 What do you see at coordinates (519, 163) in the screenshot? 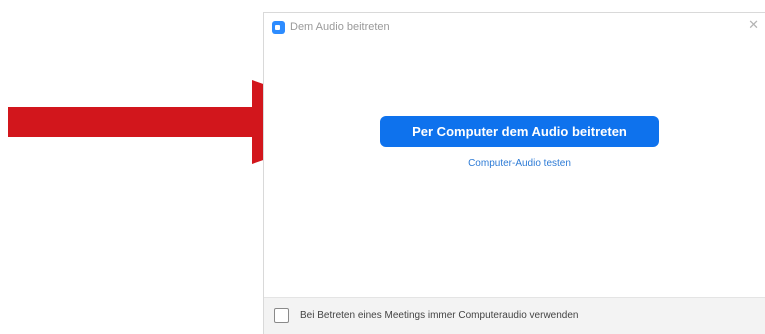
I see `test-computer-audio-link: Computer-Audio testen` at bounding box center [519, 163].